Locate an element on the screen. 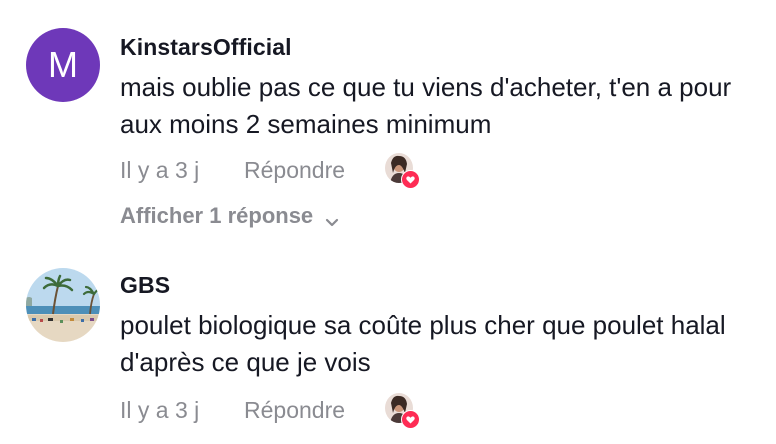 Image resolution: width=776 pixels, height=444 pixels. show-replies-button: Afficher 1 réponse is located at coordinates (229, 216).